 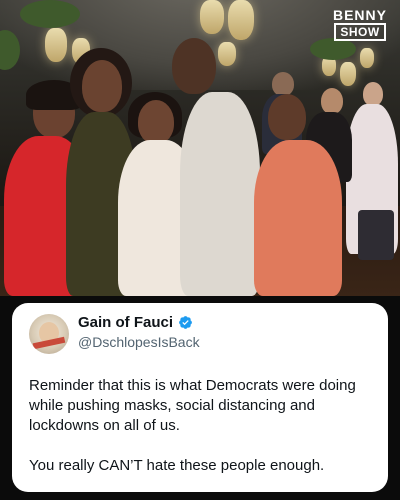 I want to click on benny-show-logo: BENNY SHOW, so click(x=360, y=24).